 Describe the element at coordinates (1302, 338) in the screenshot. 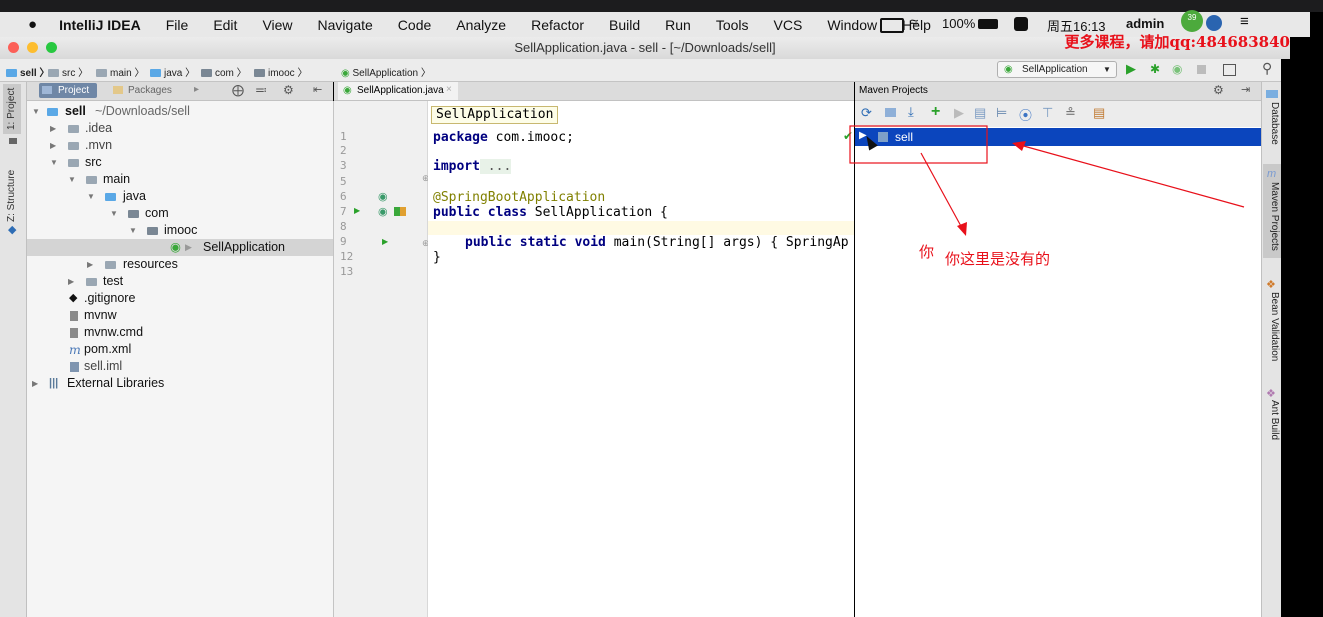

I see `screen-right-border` at that location.